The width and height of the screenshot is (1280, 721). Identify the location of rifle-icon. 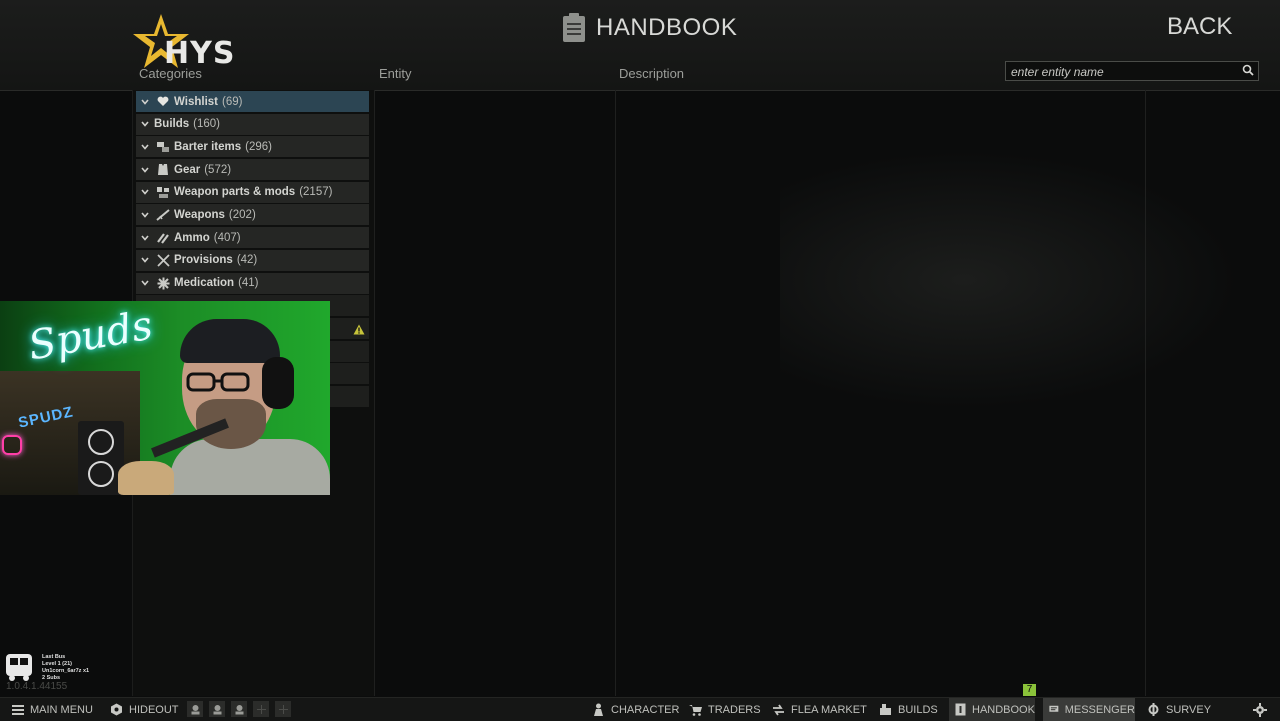
(163, 215).